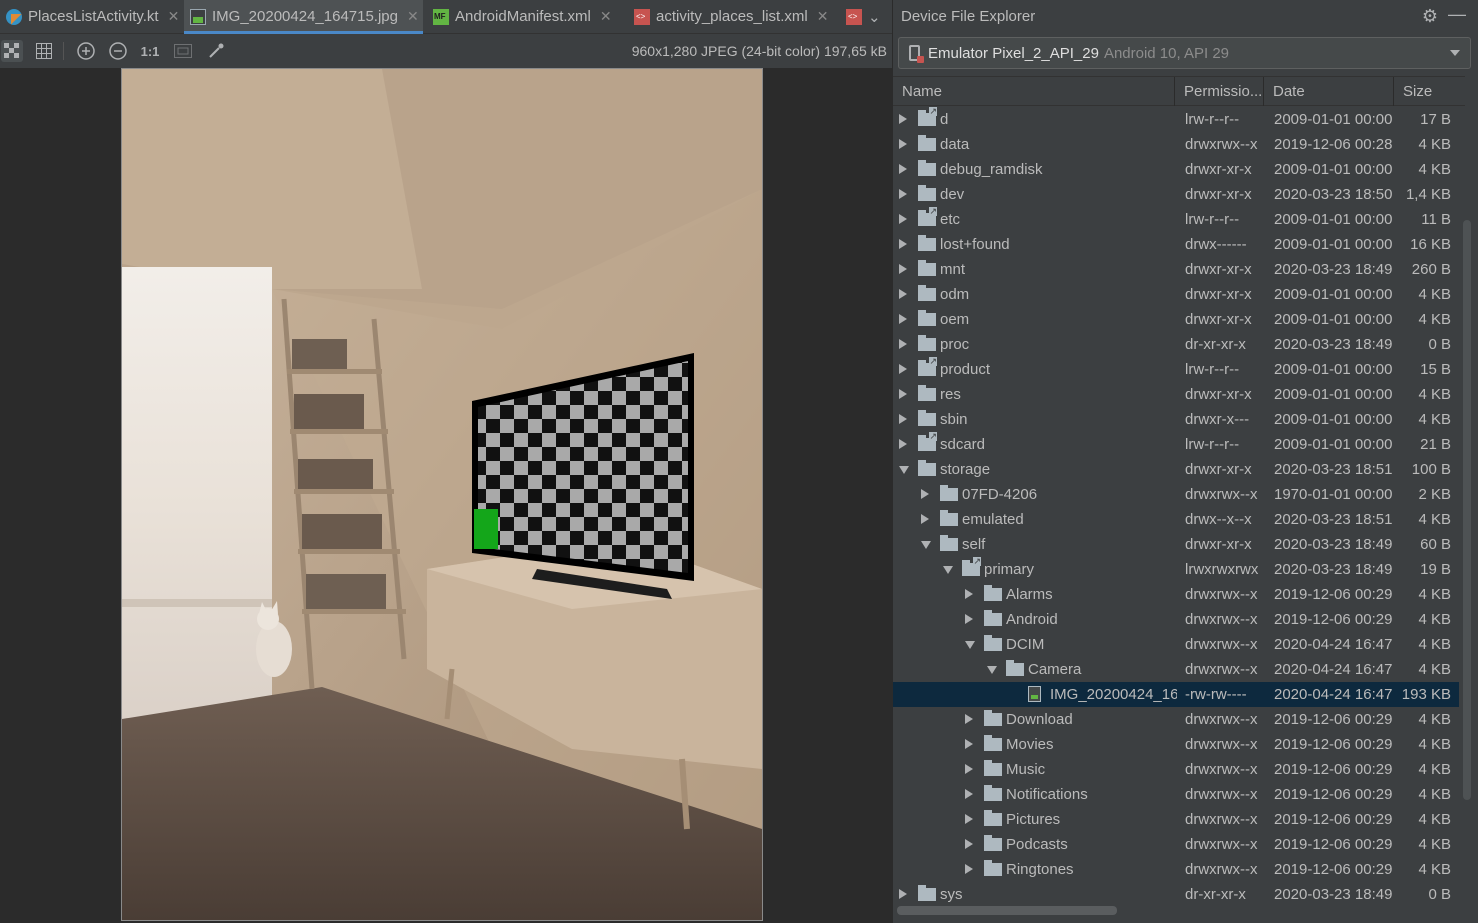  I want to click on folder-row: mnt drwxr-xr-x 2020-03-23 18:49 260 B, so click(1176, 269).